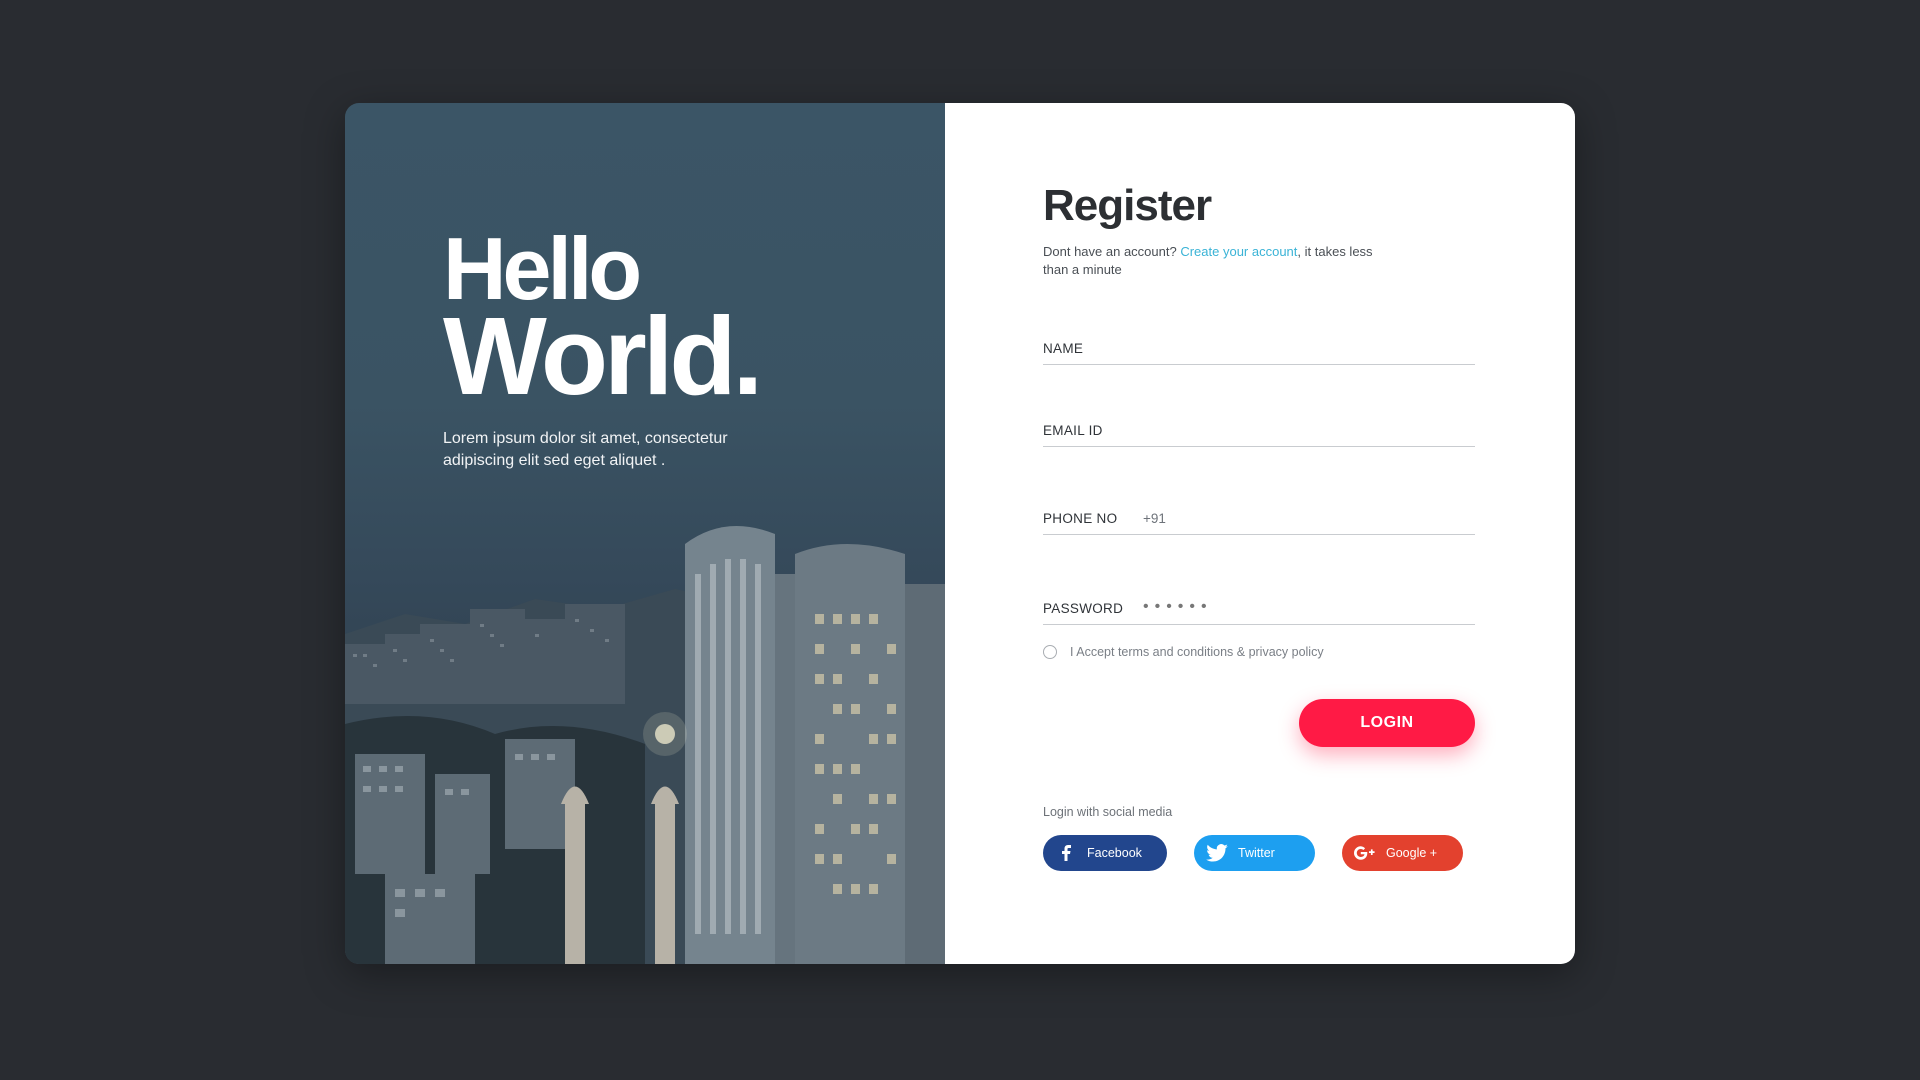 This screenshot has height=1080, width=1920. Describe the element at coordinates (1259, 723) in the screenshot. I see `login-row: LOGIN` at that location.